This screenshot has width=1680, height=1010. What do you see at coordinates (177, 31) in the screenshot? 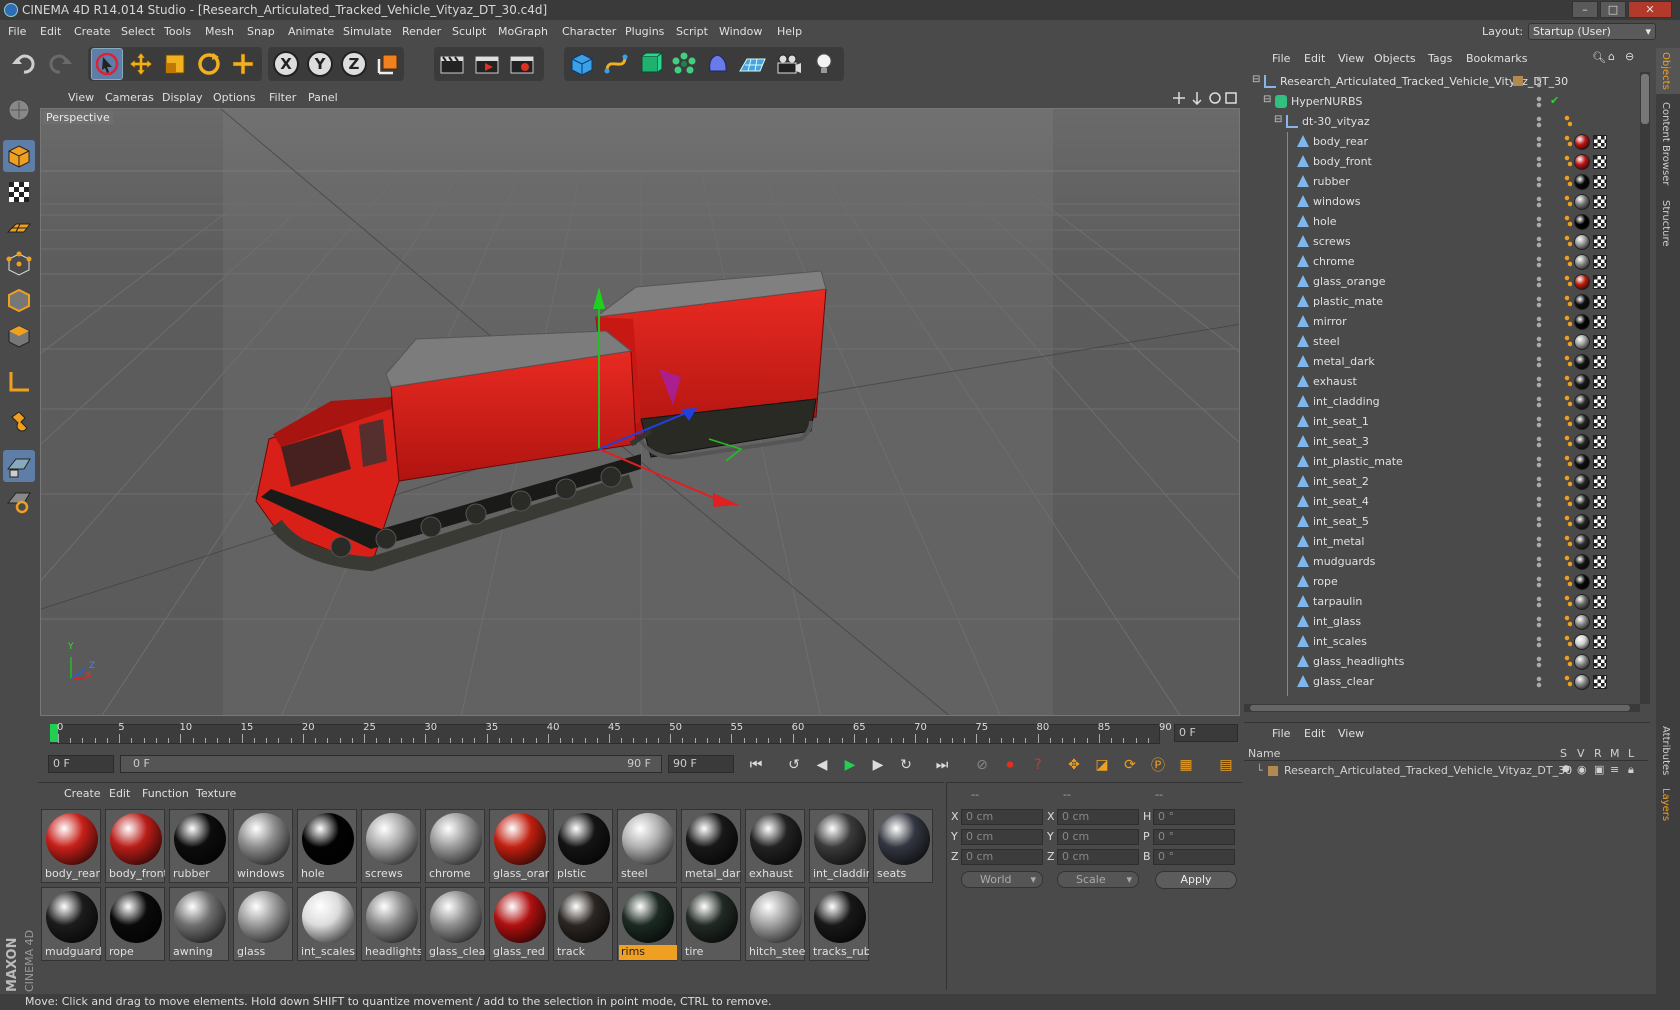
I see `menu-tools: Tools` at bounding box center [177, 31].